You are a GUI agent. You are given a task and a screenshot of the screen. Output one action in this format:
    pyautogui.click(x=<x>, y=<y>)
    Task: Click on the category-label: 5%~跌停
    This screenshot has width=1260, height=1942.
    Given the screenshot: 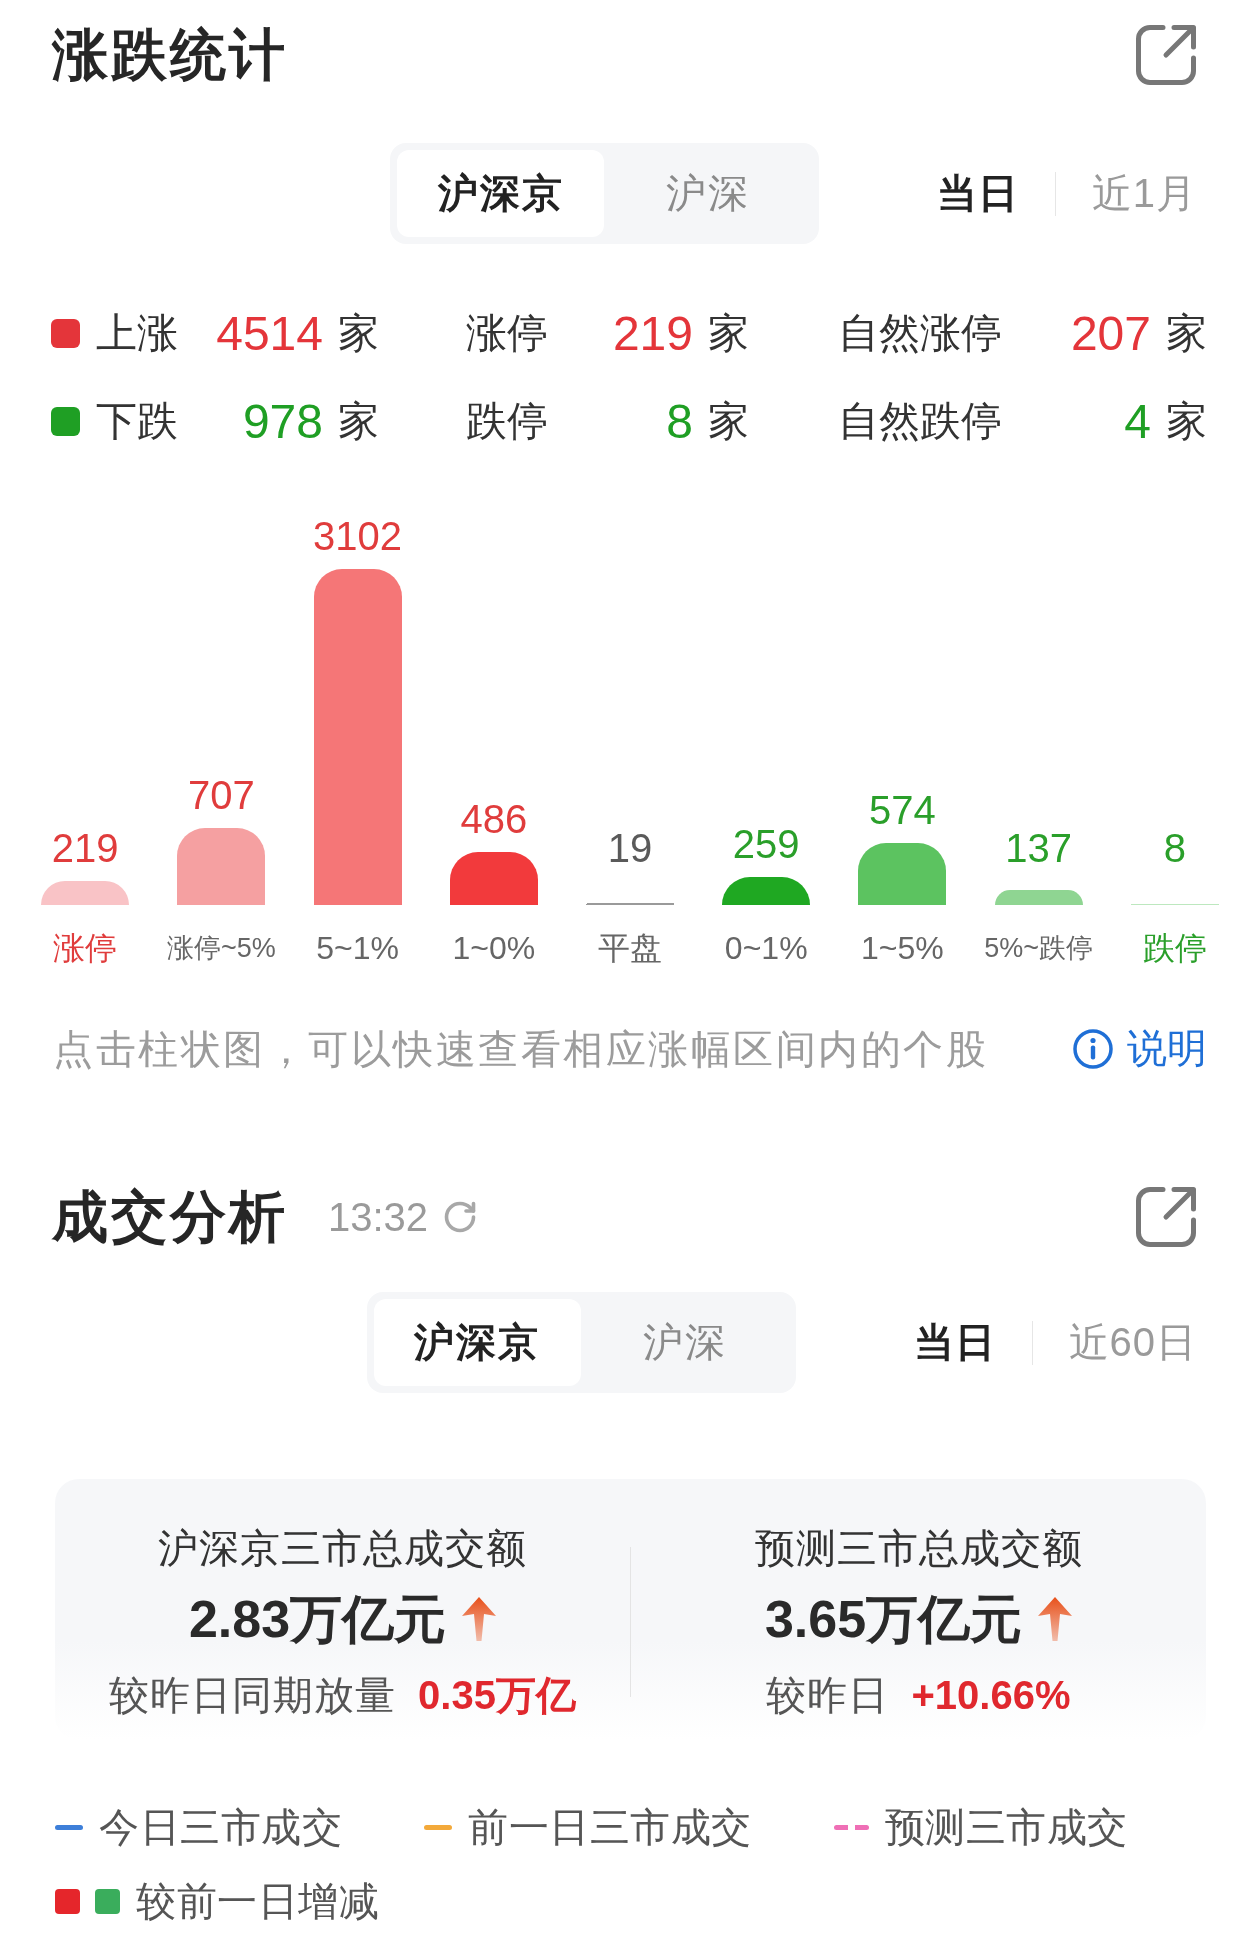 What is the action you would take?
    pyautogui.click(x=1039, y=947)
    